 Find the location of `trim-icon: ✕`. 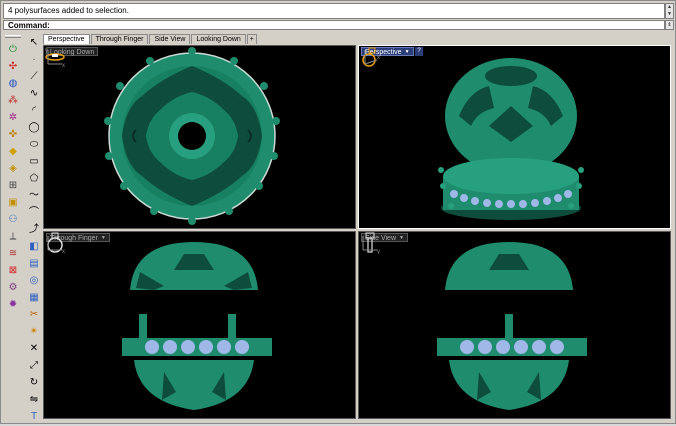

trim-icon: ✕ is located at coordinates (34, 348).